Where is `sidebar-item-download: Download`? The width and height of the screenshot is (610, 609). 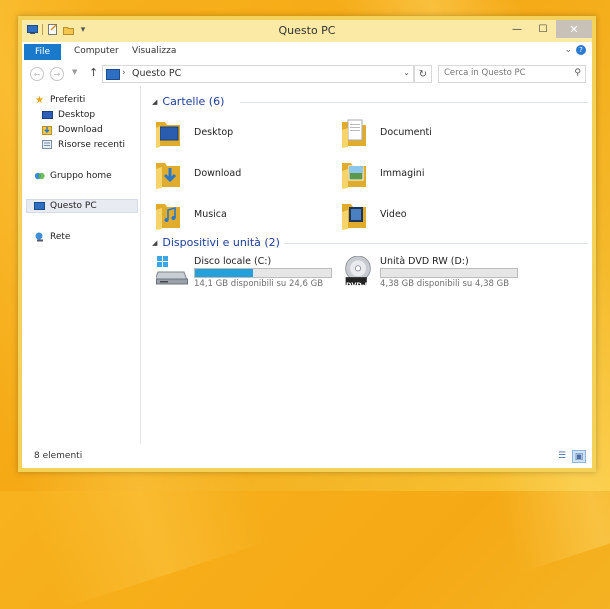
sidebar-item-download: Download is located at coordinates (72, 130).